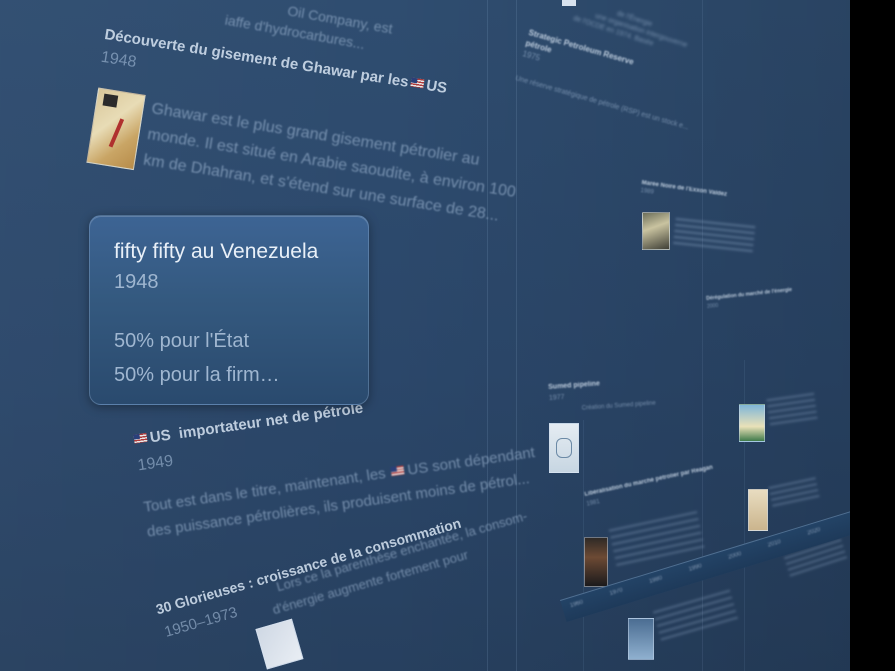  Describe the element at coordinates (118, 60) in the screenshot. I see `event-year: 1948` at that location.